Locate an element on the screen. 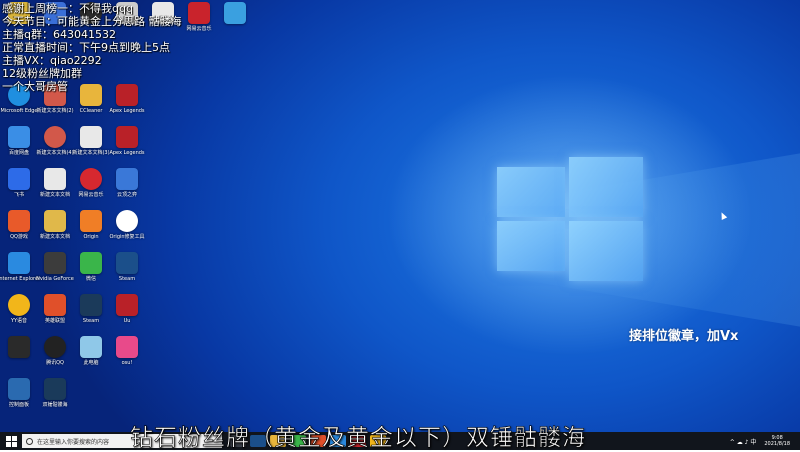 The width and height of the screenshot is (800, 452). start-button is located at coordinates (11, 441).